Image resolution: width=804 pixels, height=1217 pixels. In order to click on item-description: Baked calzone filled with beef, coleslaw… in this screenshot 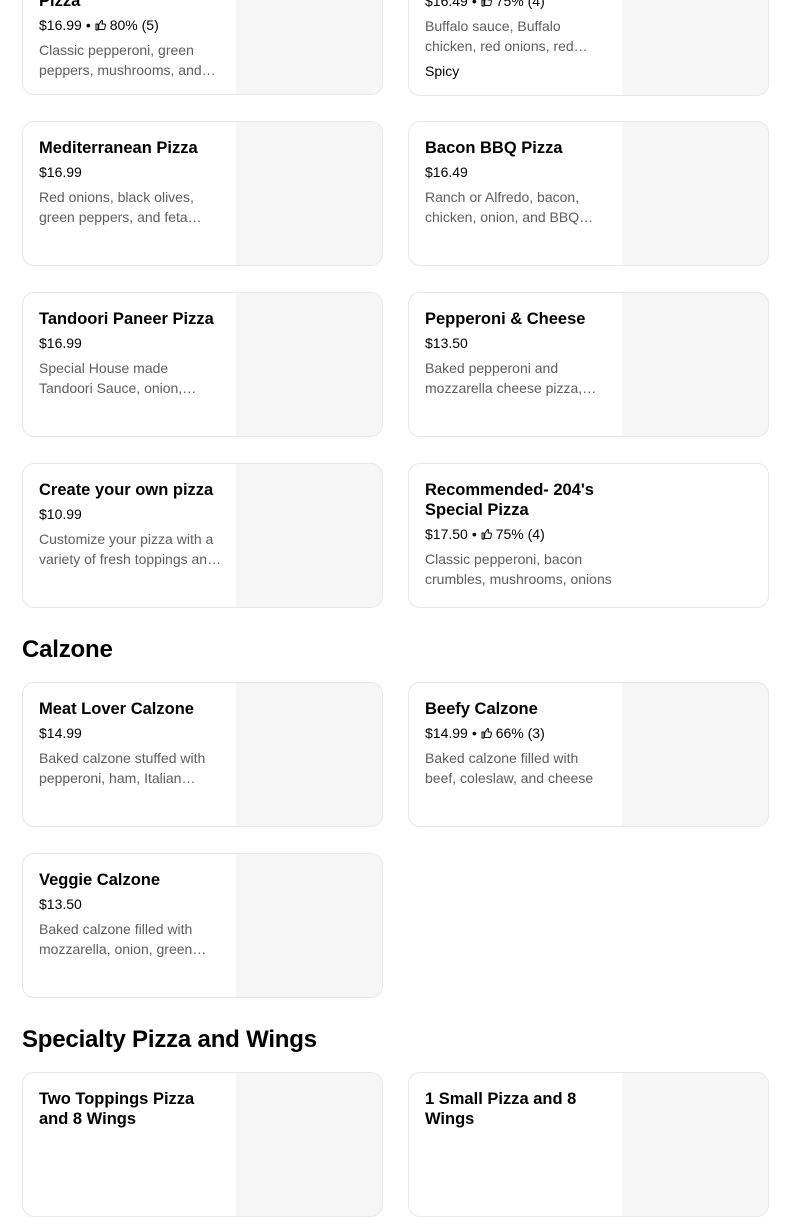, I will do `click(509, 768)`.